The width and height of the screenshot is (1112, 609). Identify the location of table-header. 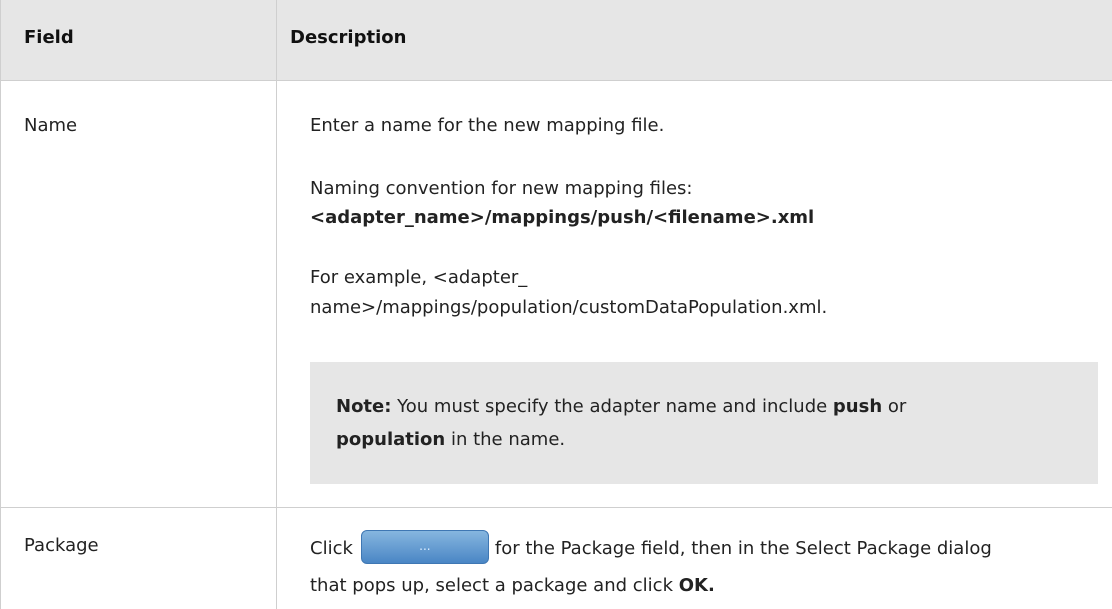
(556, 40).